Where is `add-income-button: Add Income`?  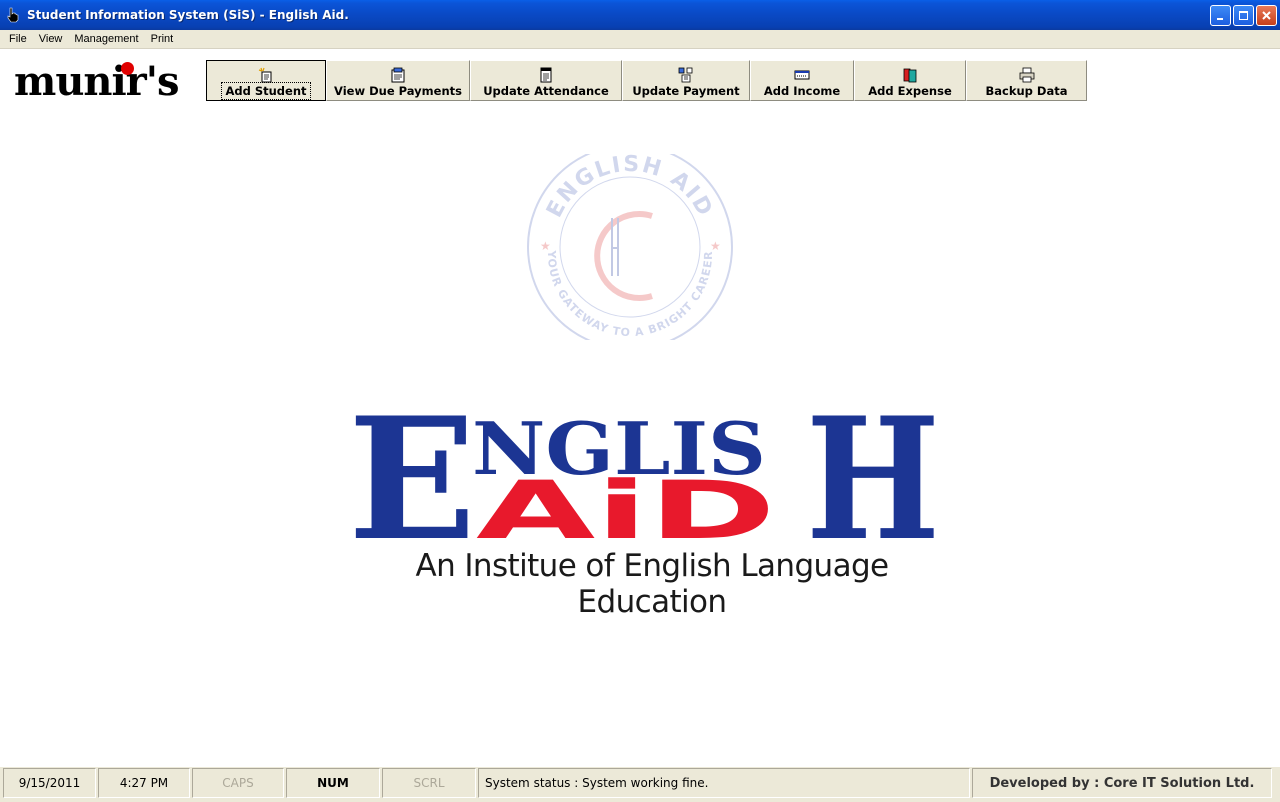 add-income-button: Add Income is located at coordinates (802, 80).